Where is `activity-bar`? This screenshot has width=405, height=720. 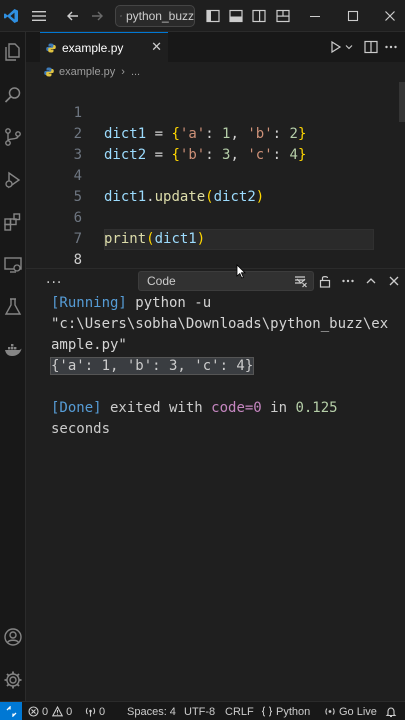 activity-bar is located at coordinates (13, 366).